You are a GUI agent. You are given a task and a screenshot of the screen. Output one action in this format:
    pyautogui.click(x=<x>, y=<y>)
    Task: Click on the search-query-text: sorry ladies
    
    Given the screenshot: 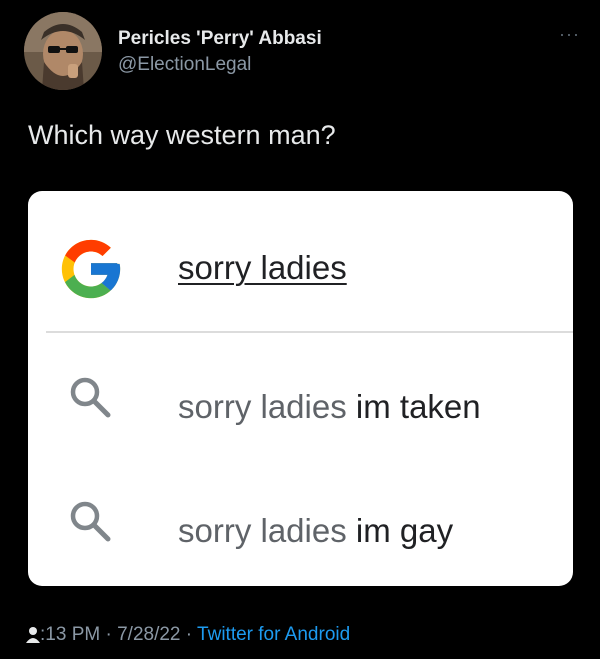 What is the action you would take?
    pyautogui.click(x=262, y=268)
    